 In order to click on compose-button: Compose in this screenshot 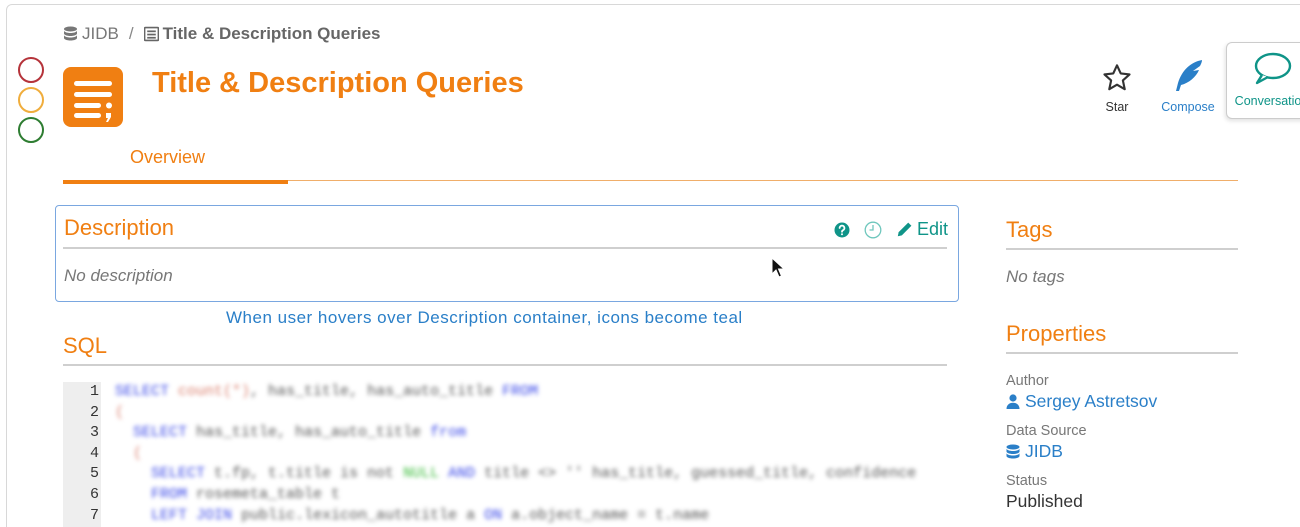, I will do `click(1188, 86)`.